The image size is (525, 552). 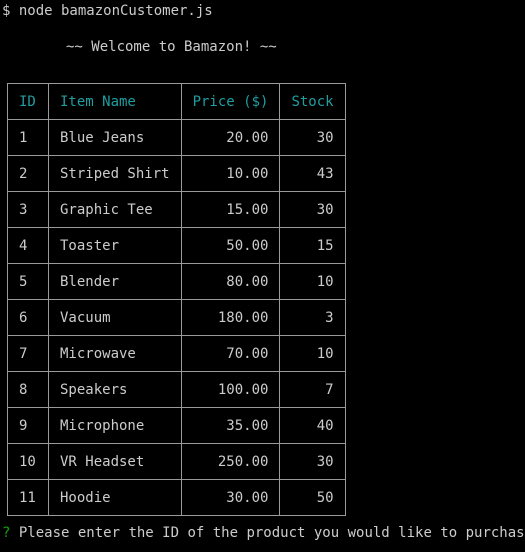 What do you see at coordinates (28, 281) in the screenshot?
I see `cell-id: 5` at bounding box center [28, 281].